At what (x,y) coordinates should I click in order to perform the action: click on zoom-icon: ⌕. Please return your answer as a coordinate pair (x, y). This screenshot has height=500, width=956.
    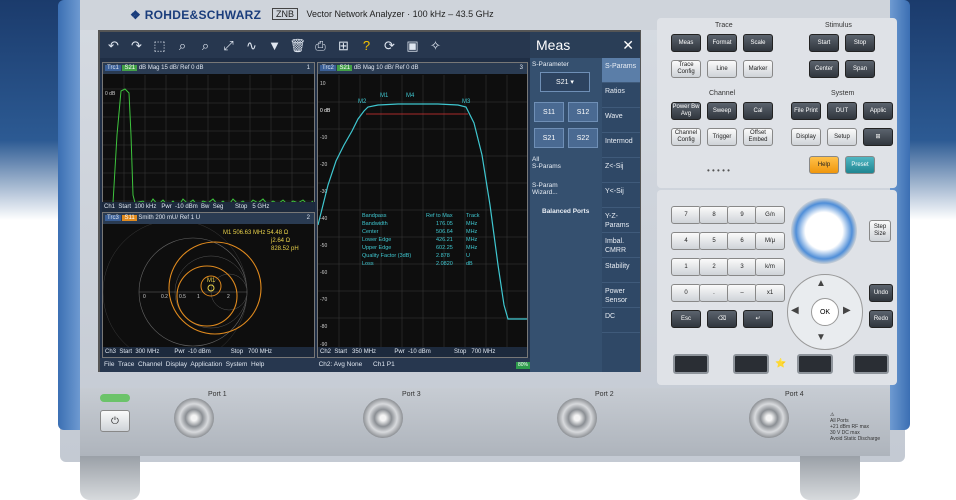
    Looking at the image, I should click on (182, 45).